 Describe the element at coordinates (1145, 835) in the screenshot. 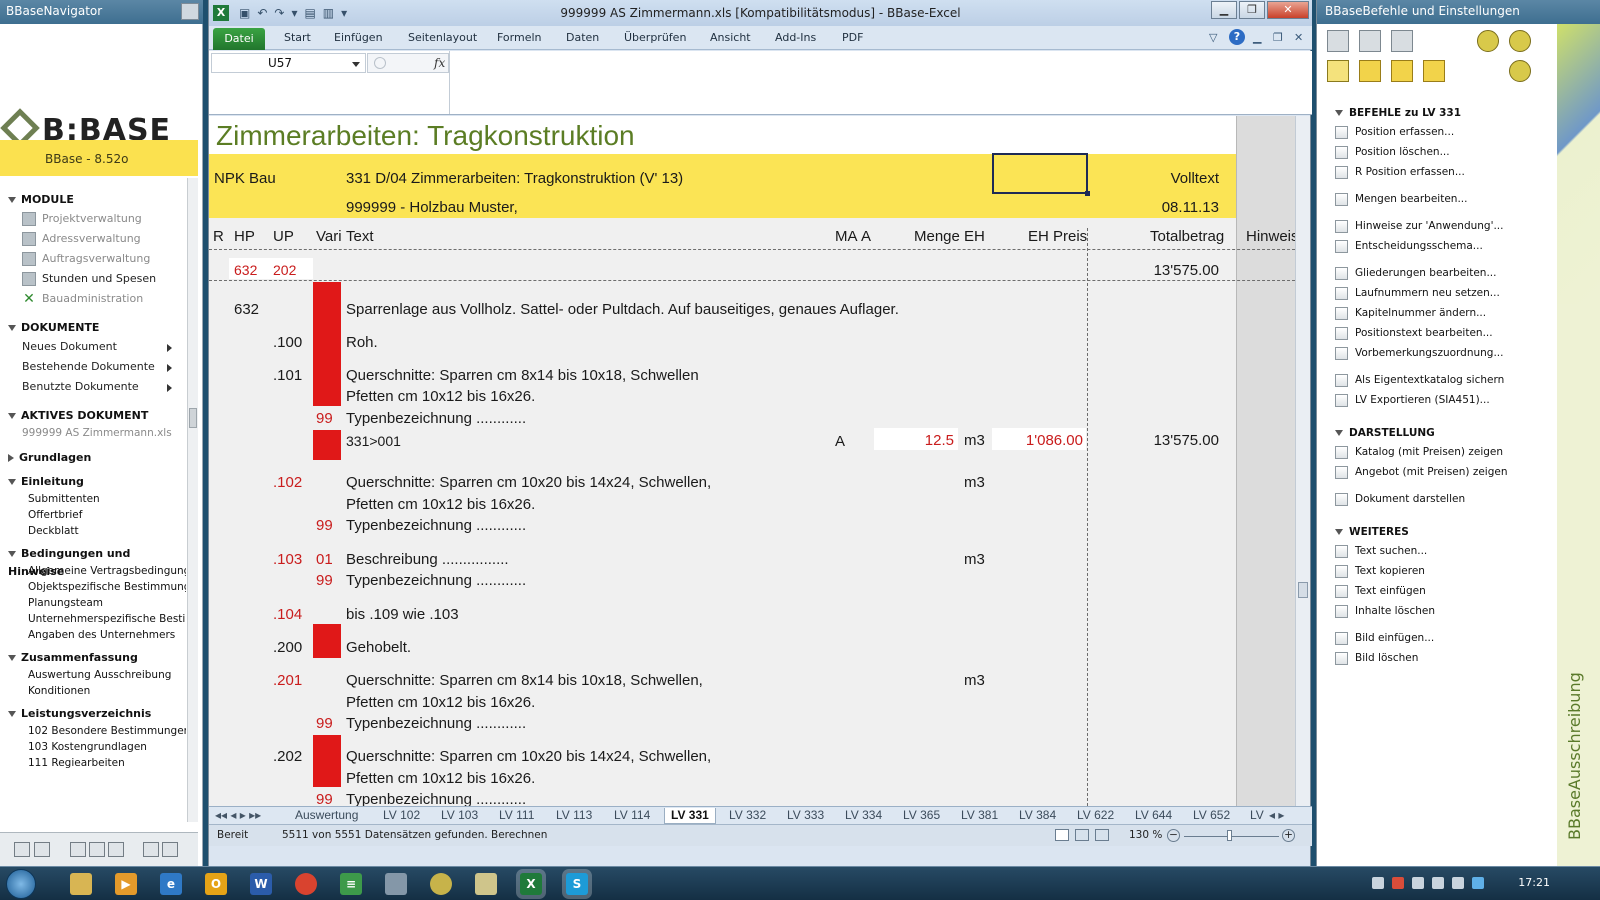

I see `zoom-level: 130 %` at that location.